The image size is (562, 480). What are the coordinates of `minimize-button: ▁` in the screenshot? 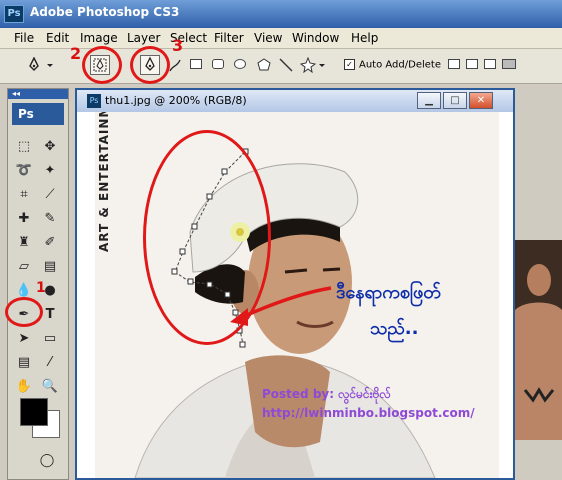 It's located at (429, 100).